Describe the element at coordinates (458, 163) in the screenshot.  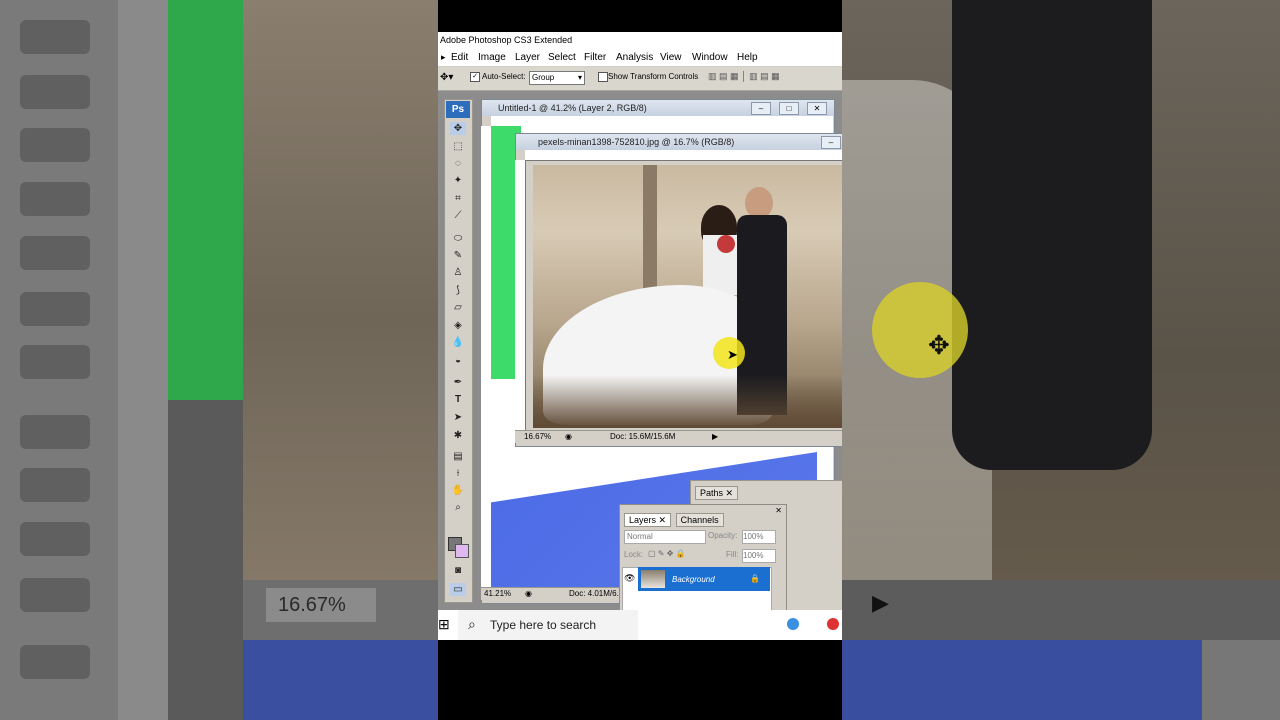
I see `lasso-icon: ◌` at that location.